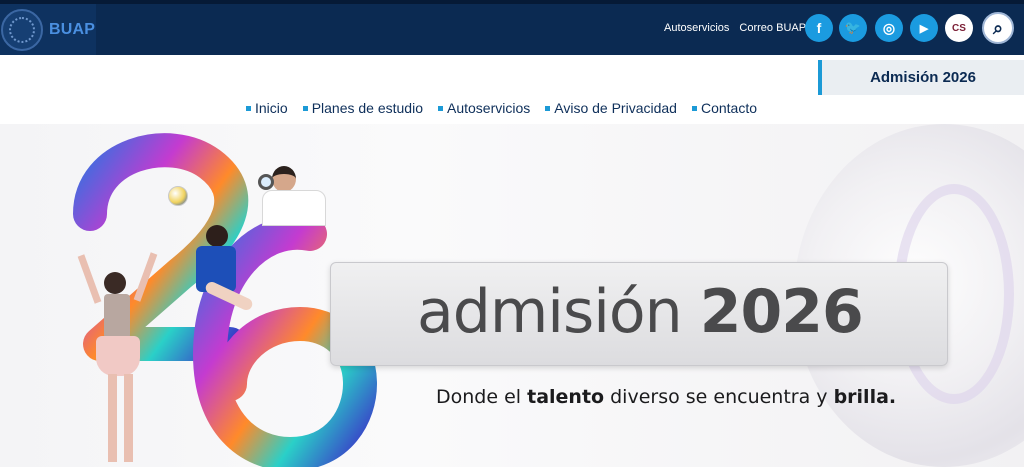 This screenshot has height=467, width=1024. Describe the element at coordinates (48, 29) in the screenshot. I see `logo: BUAP` at that location.